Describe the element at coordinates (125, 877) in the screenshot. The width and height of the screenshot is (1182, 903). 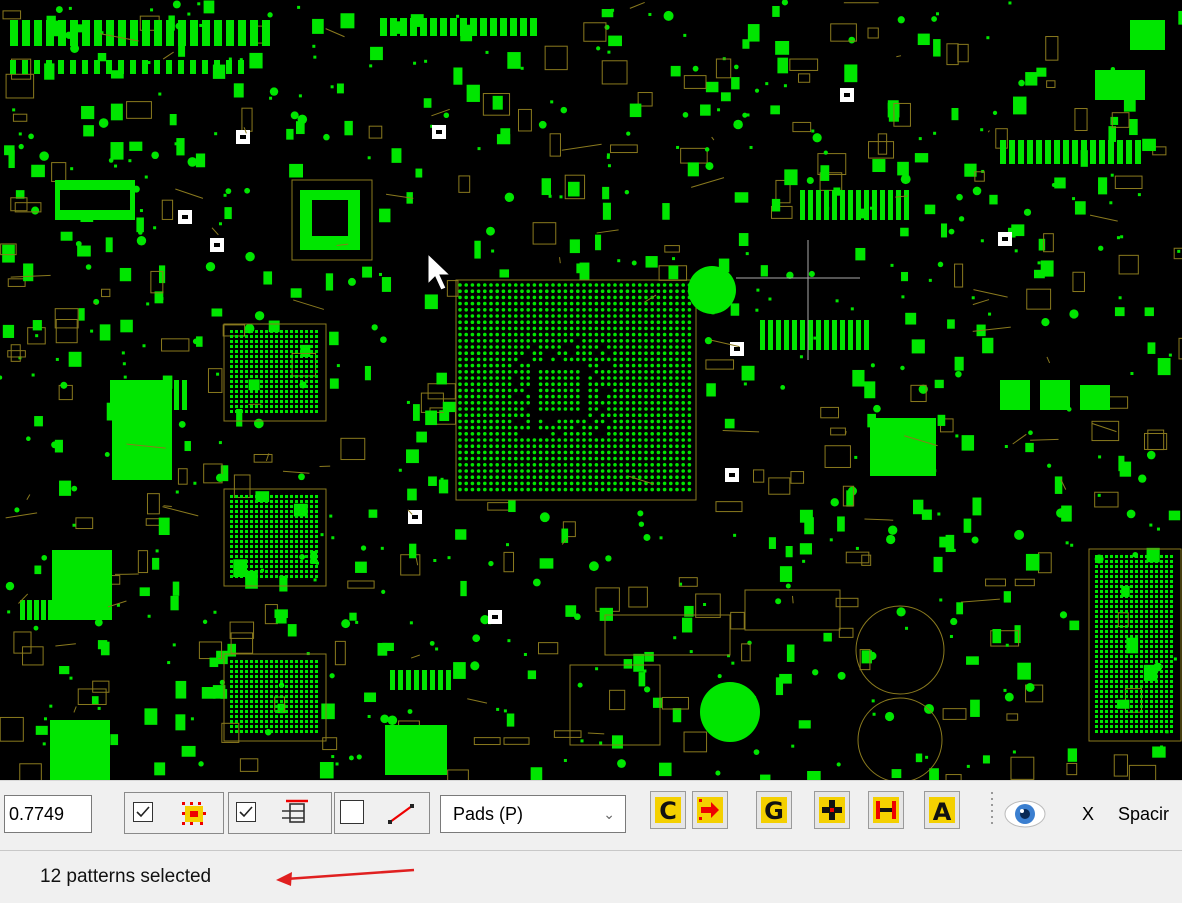
I see `status-text: 12 patterns selected` at that location.